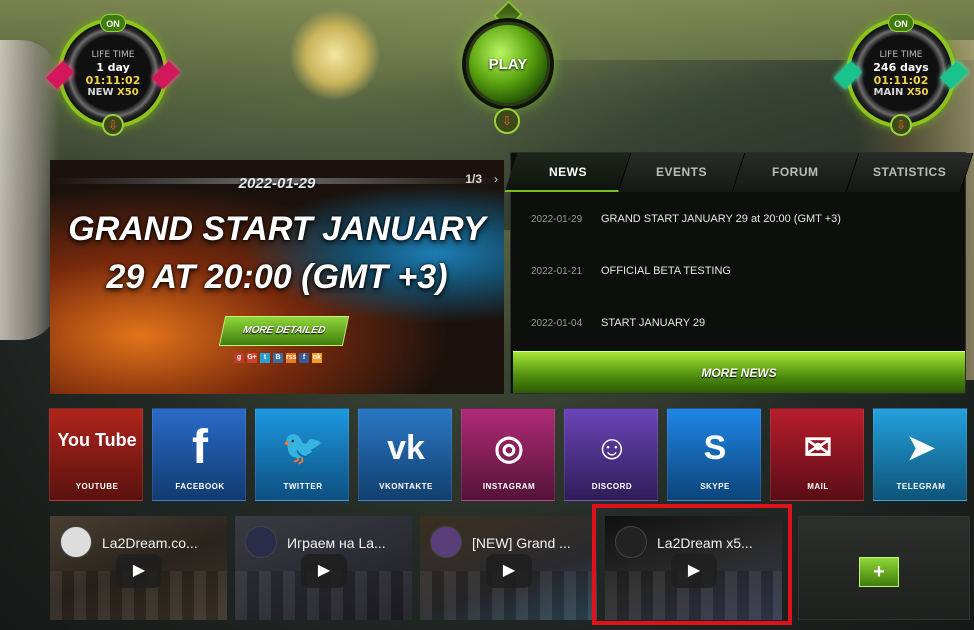 This screenshot has width=974, height=630. I want to click on slide-title: GRAND START JANUARY 29 AT 20:00 (GMT +3), so click(277, 253).